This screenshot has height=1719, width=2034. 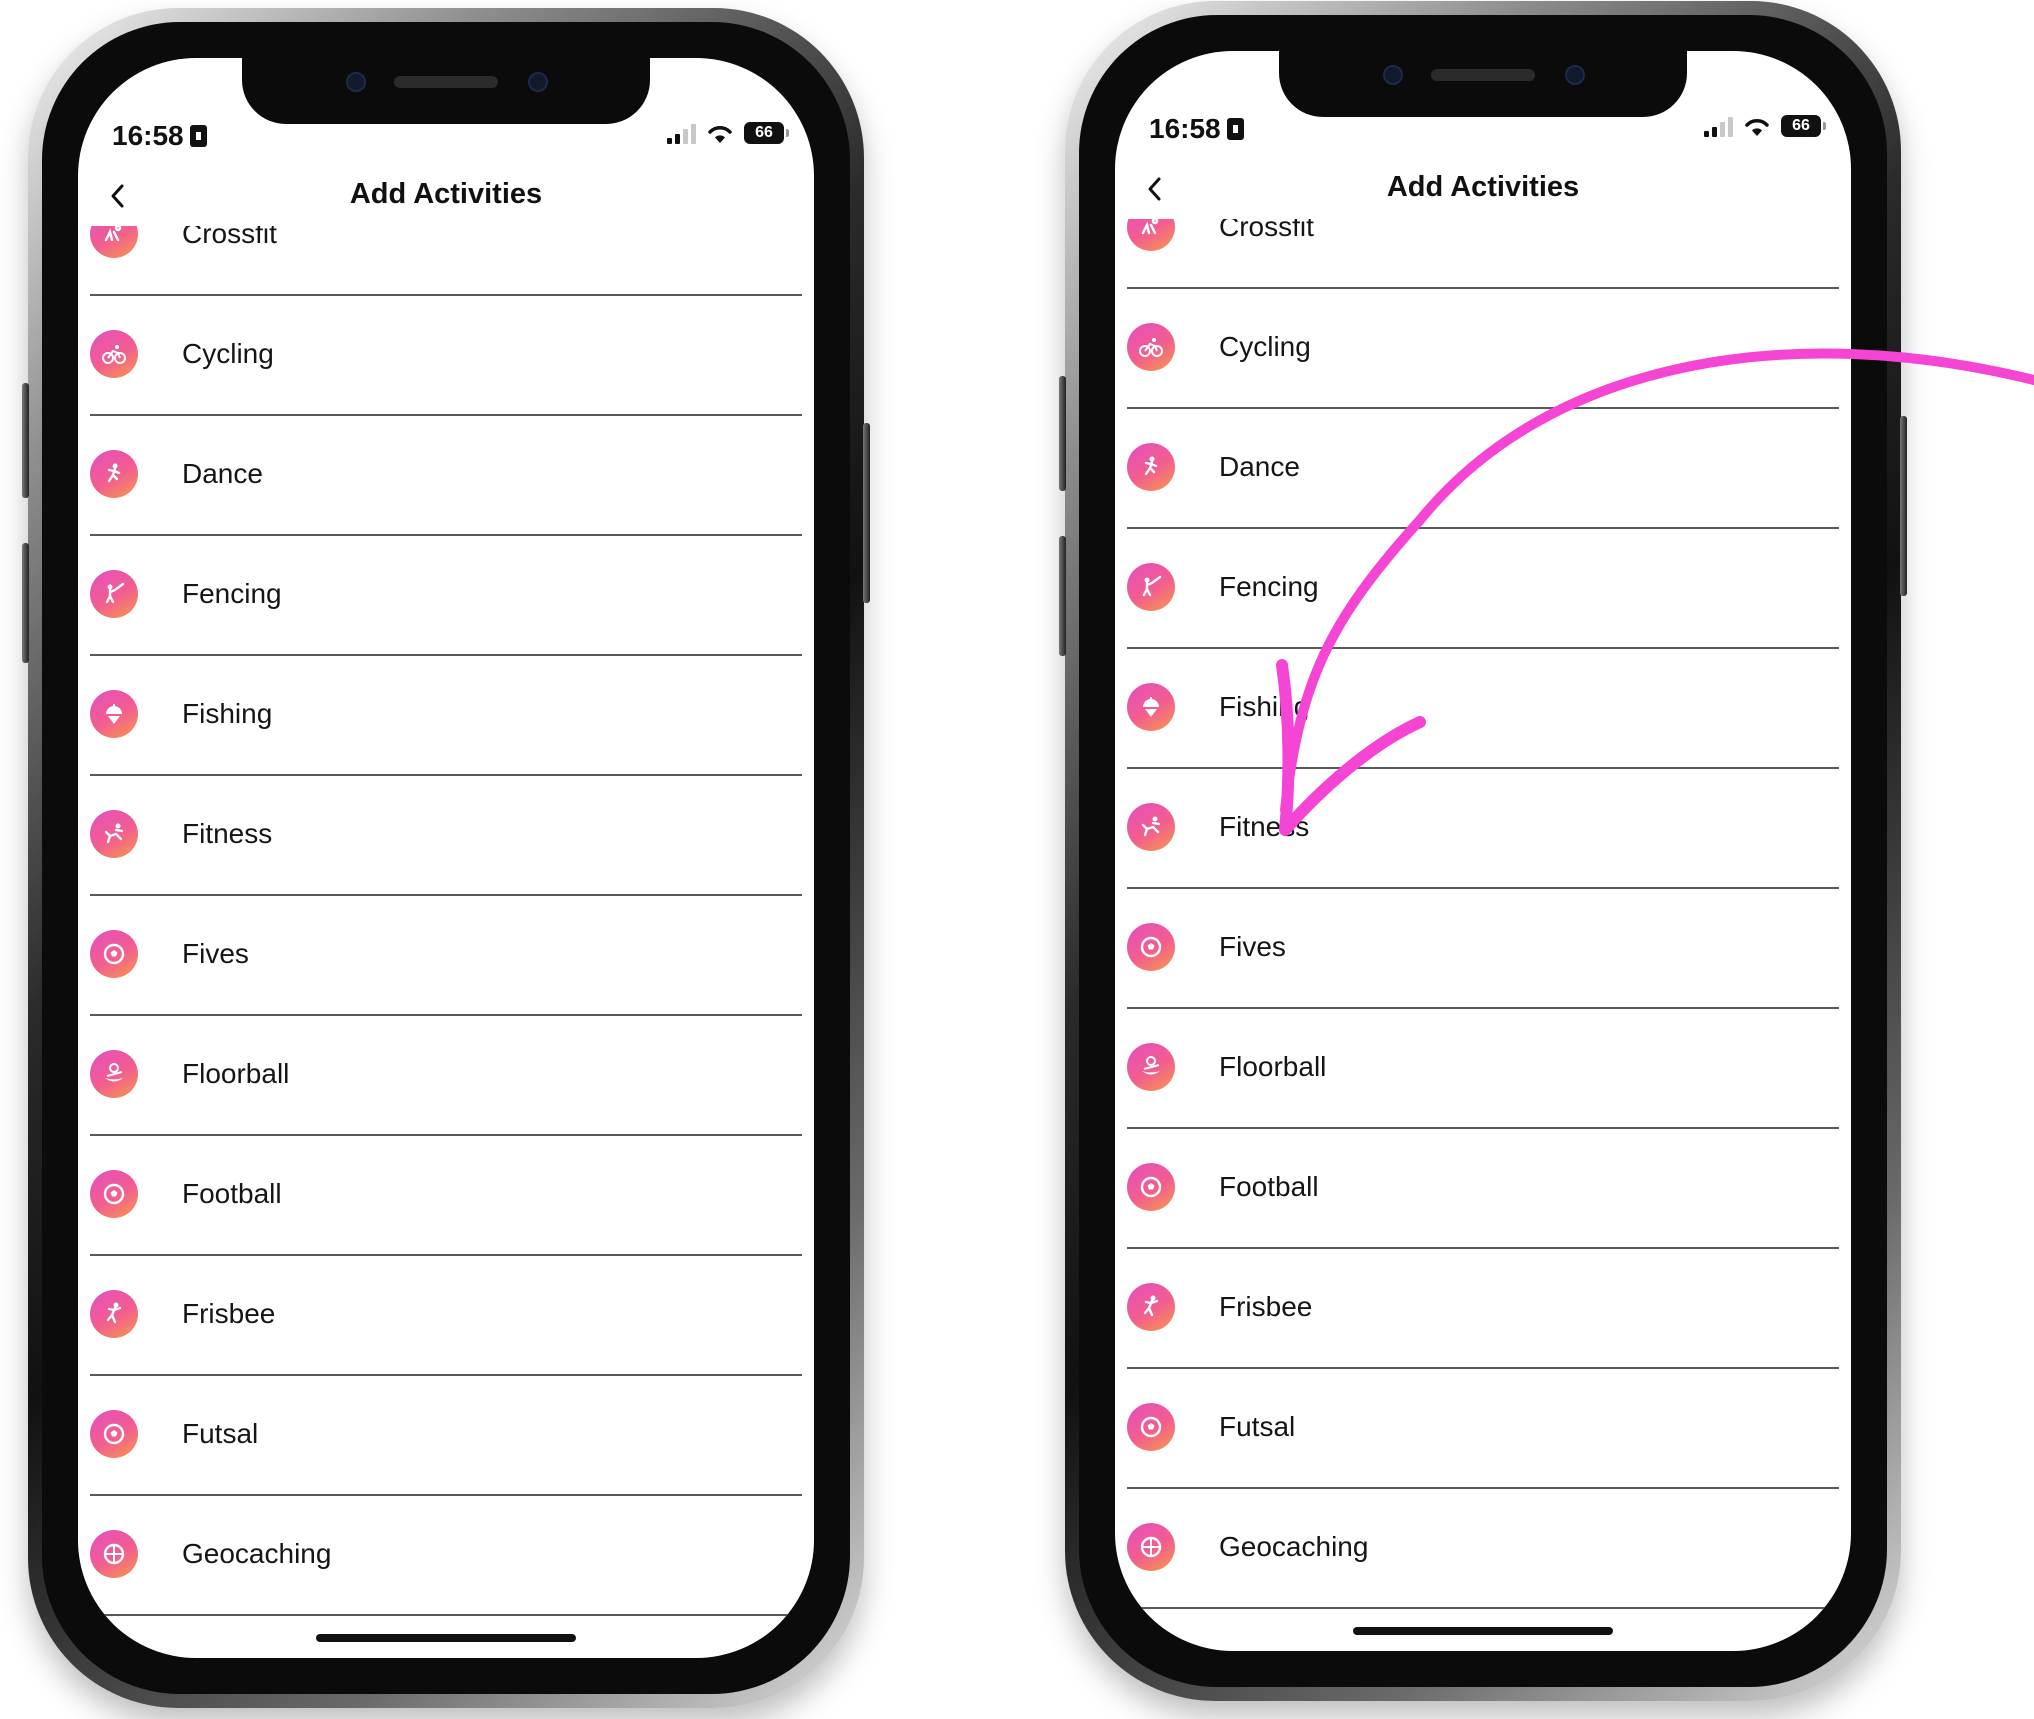 What do you see at coordinates (1151, 1647) in the screenshot?
I see `golf-icon` at bounding box center [1151, 1647].